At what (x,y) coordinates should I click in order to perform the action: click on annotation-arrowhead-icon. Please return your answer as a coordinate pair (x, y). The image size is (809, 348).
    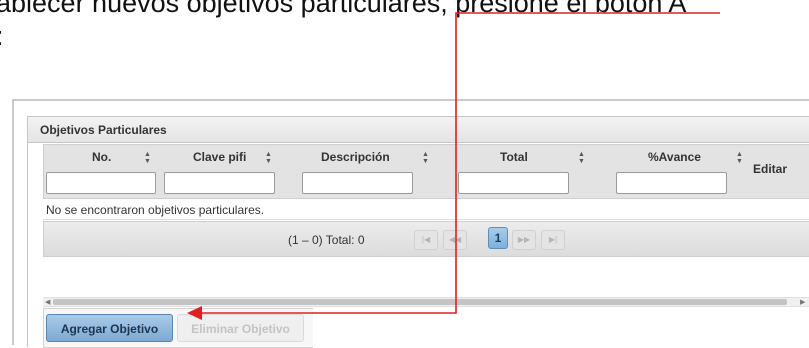
    Looking at the image, I should click on (194, 313).